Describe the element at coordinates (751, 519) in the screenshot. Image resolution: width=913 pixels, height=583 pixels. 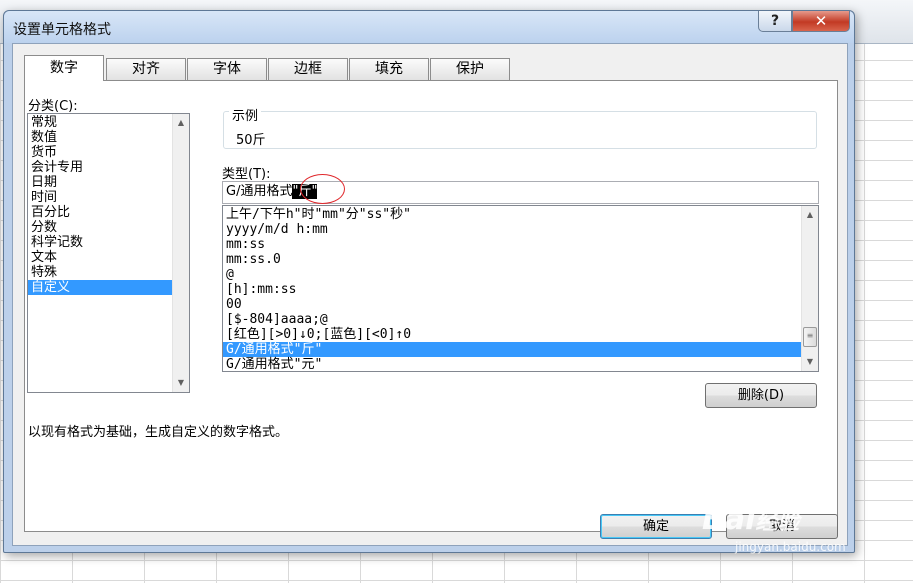
I see `watermark-logo: Bai经验` at that location.